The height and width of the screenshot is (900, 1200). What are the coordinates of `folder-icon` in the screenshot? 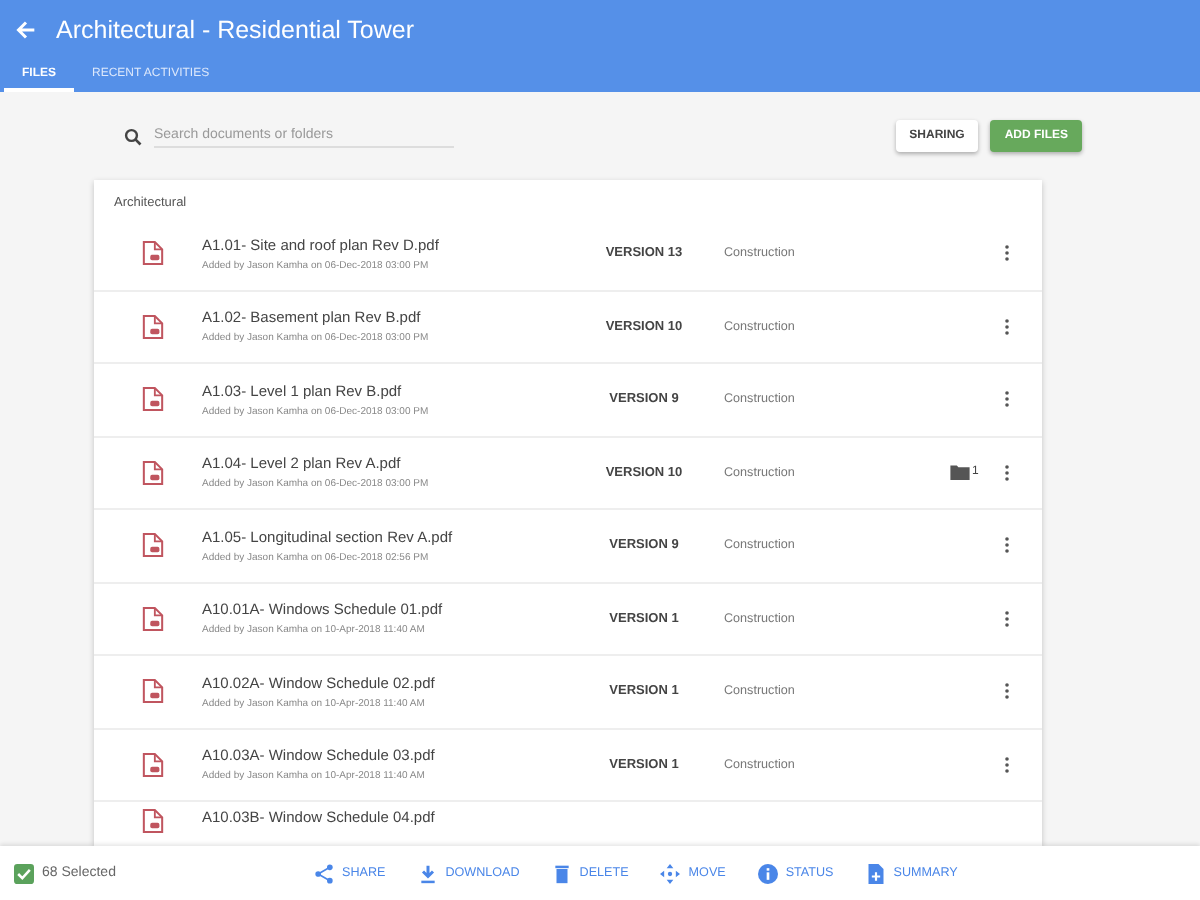 It's located at (960, 472).